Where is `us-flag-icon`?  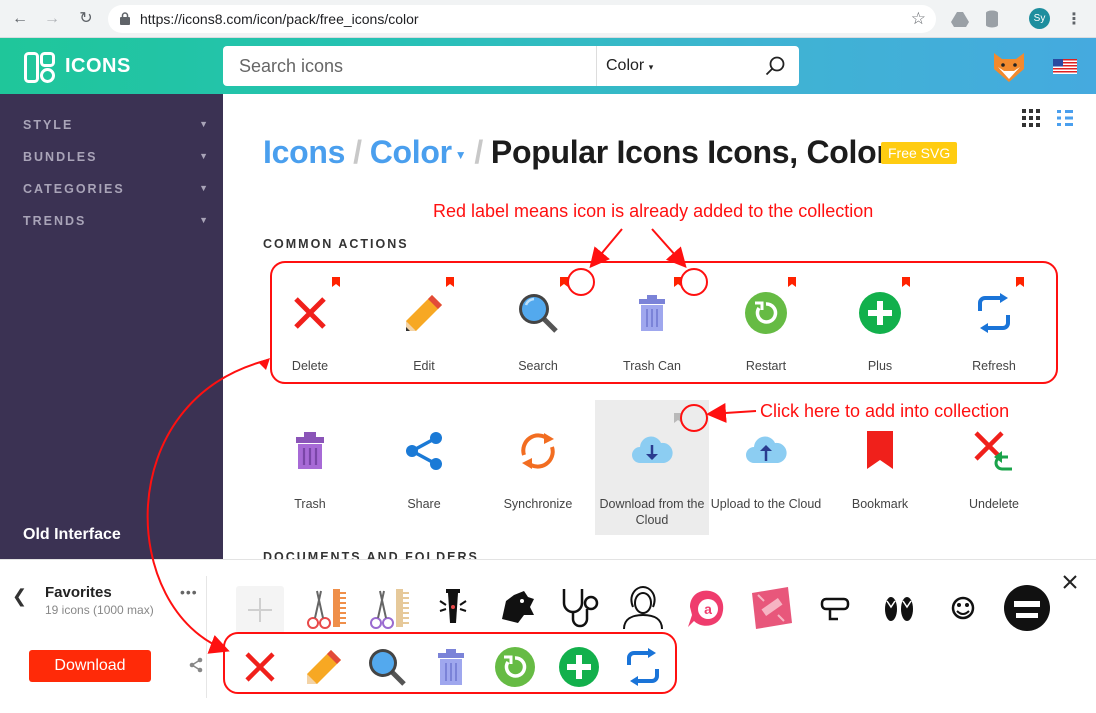
us-flag-icon is located at coordinates (1065, 66).